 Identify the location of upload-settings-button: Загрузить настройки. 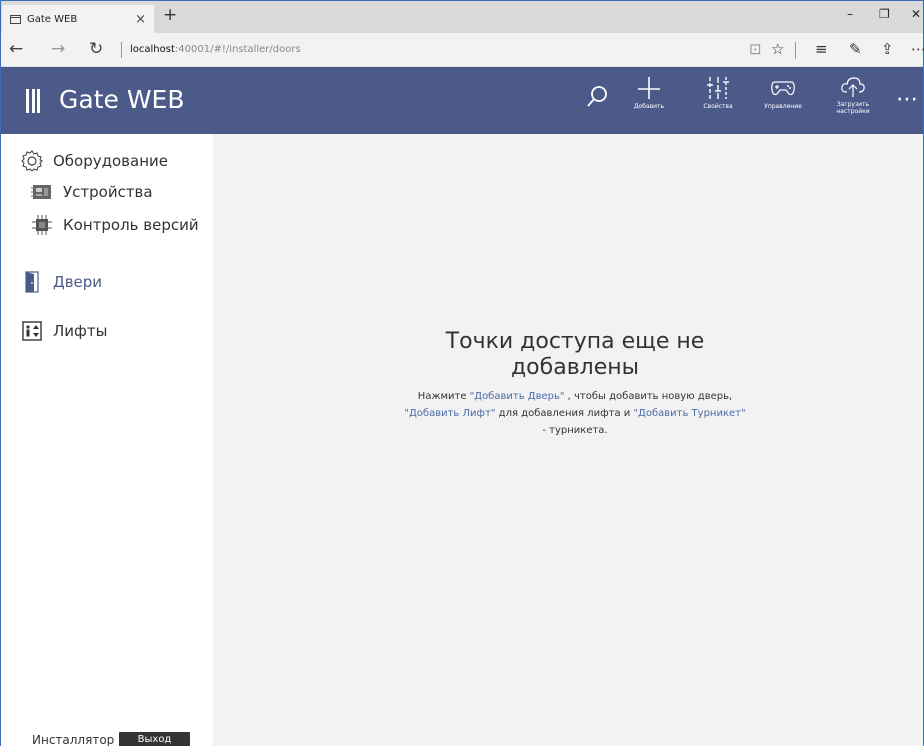
(853, 95).